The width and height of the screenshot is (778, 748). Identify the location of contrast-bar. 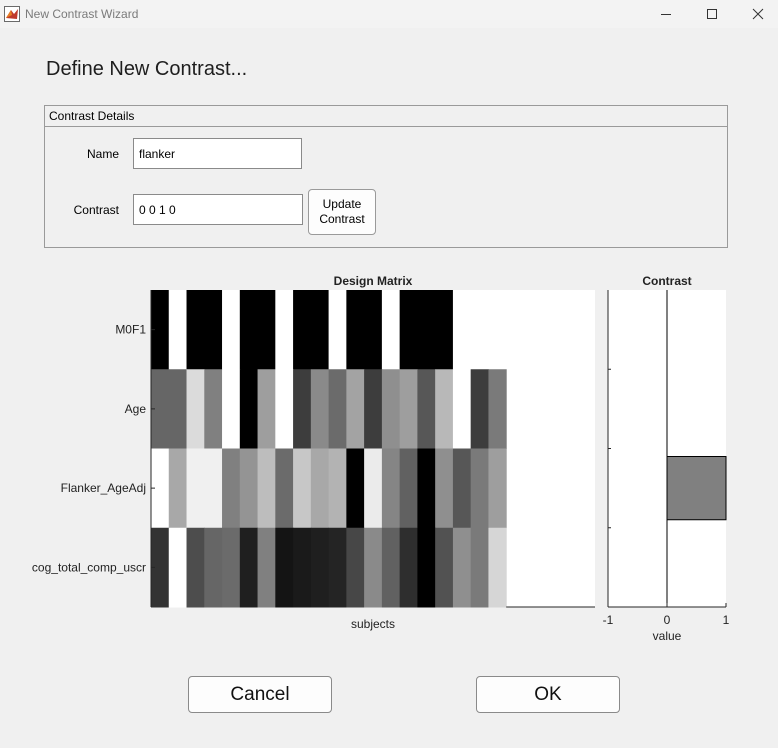
(696, 488).